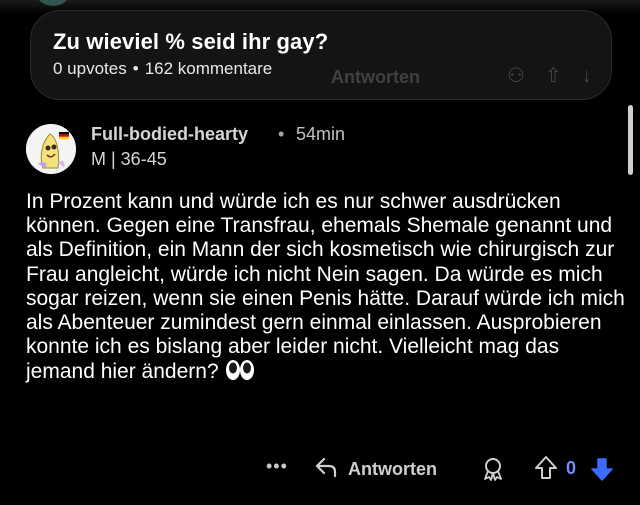 The height and width of the screenshot is (505, 640). I want to click on ghost-action-icons: ⚇ ⇧ ↓, so click(549, 76).